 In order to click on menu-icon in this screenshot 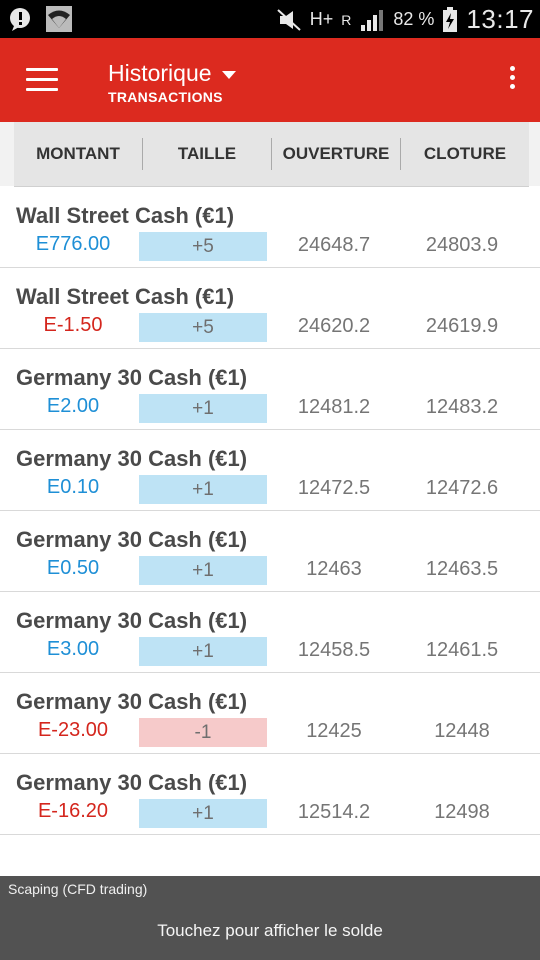, I will do `click(42, 81)`.